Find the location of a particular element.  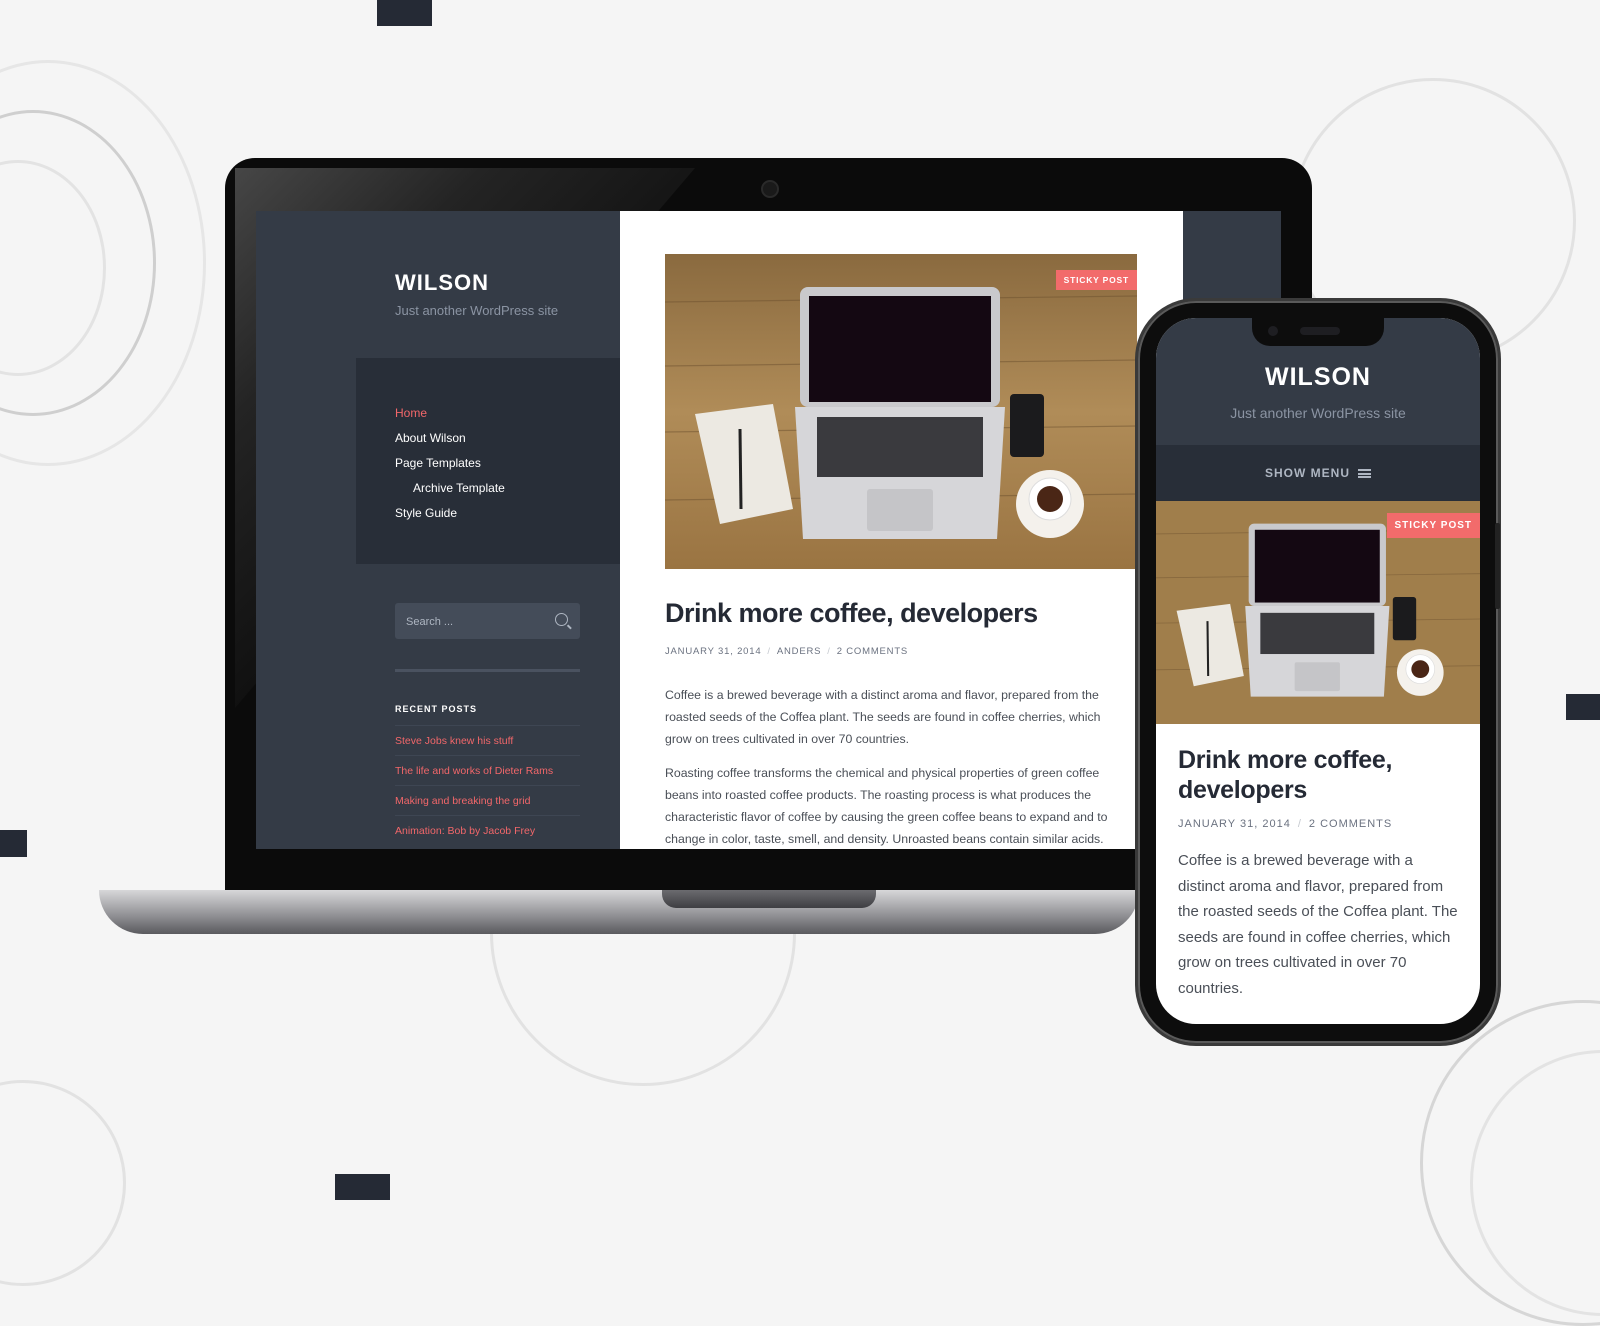

show-menu-label: SHOW MENU is located at coordinates (1307, 473).